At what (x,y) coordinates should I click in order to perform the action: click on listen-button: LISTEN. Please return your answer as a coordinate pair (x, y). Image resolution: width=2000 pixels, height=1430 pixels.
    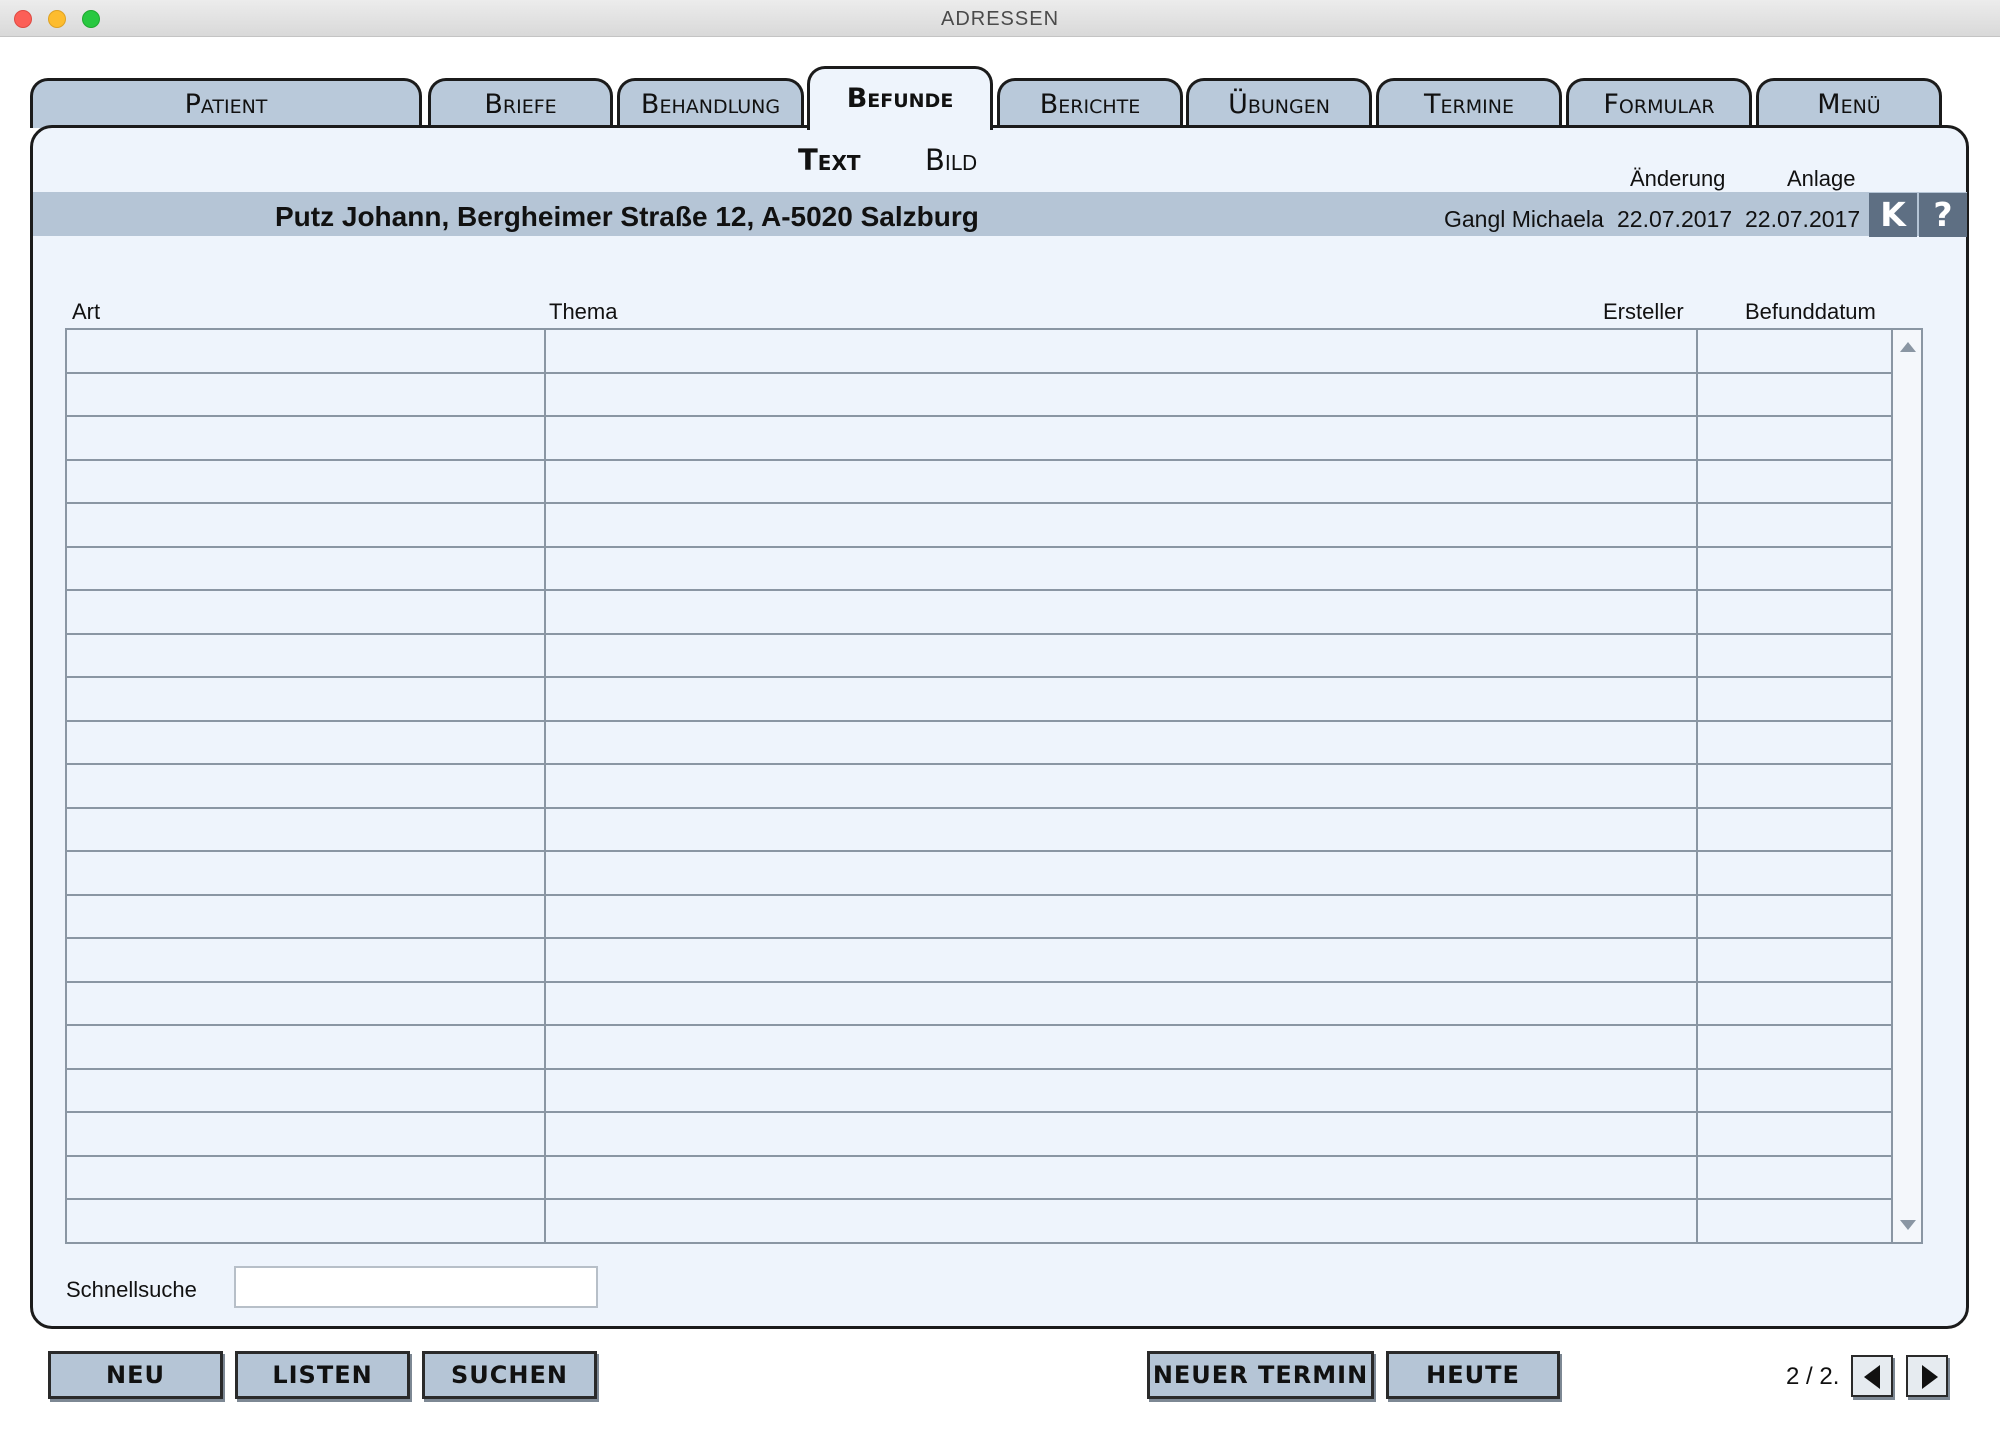
    Looking at the image, I should click on (322, 1375).